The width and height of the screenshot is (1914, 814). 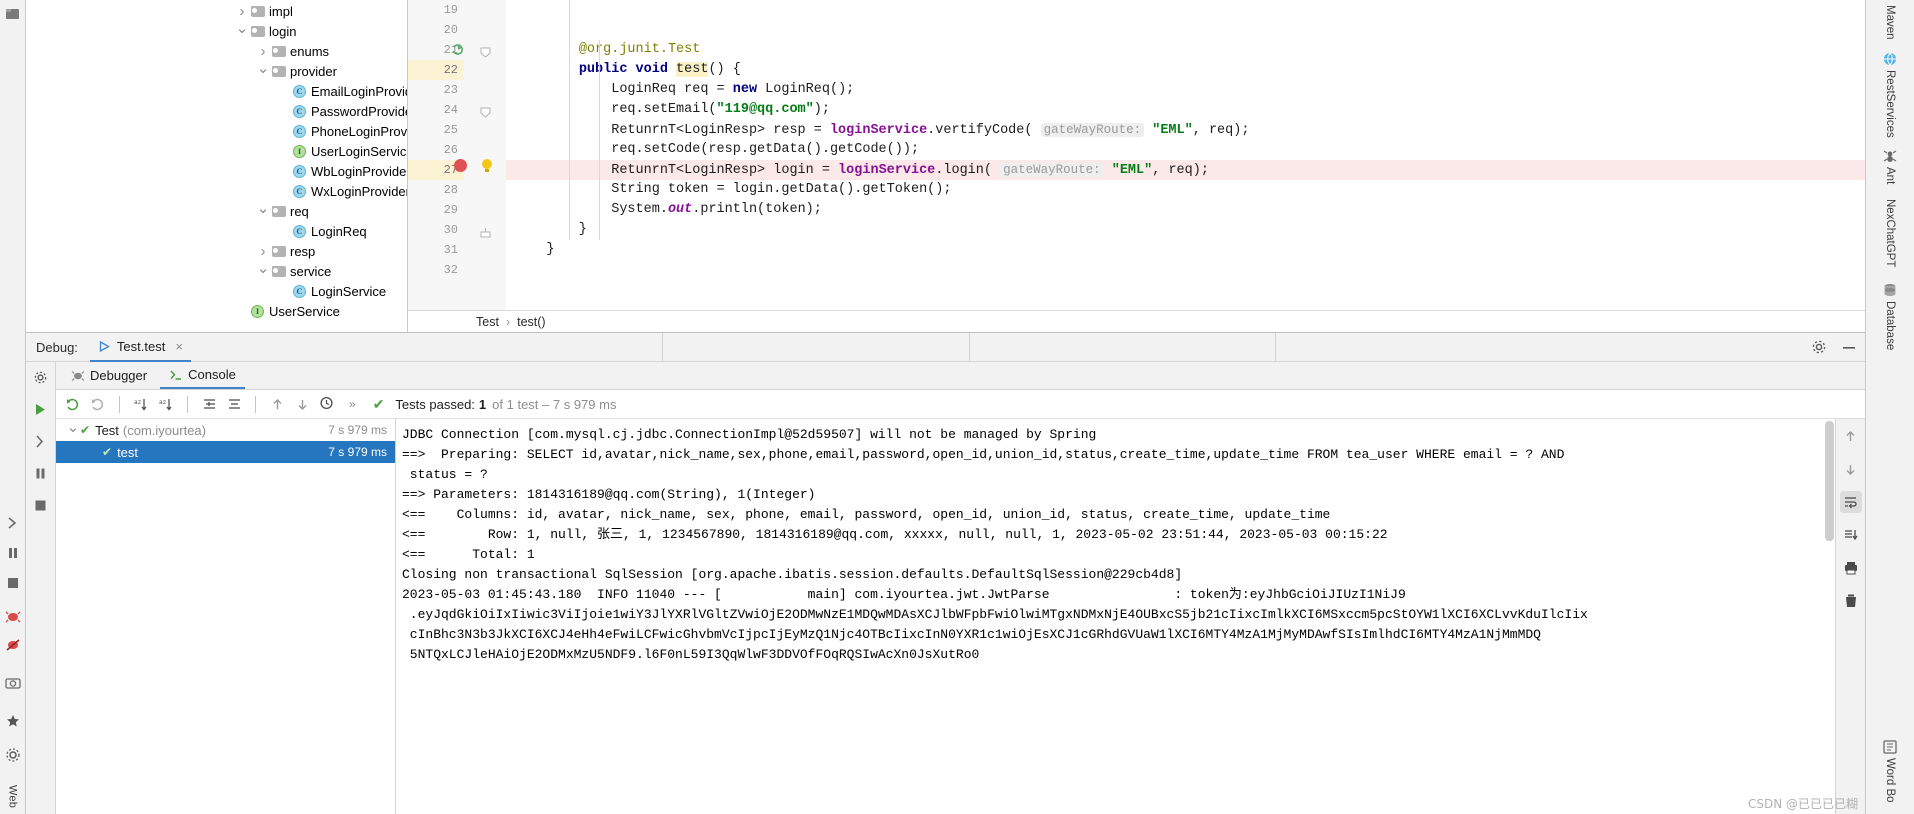 What do you see at coordinates (436, 70) in the screenshot?
I see `line-number-22: 22` at bounding box center [436, 70].